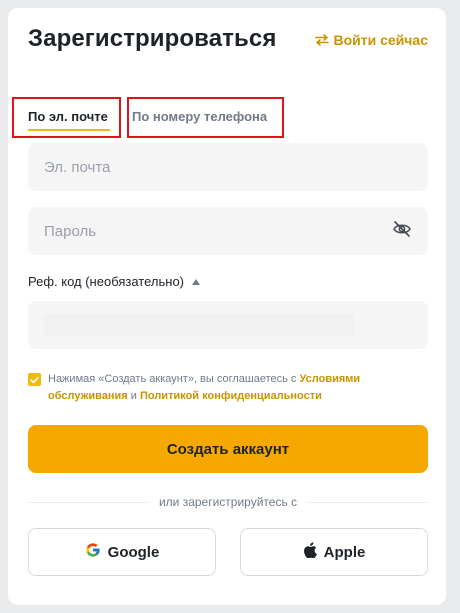 The width and height of the screenshot is (460, 613). I want to click on login-now-link: Войти сейчас, so click(371, 40).